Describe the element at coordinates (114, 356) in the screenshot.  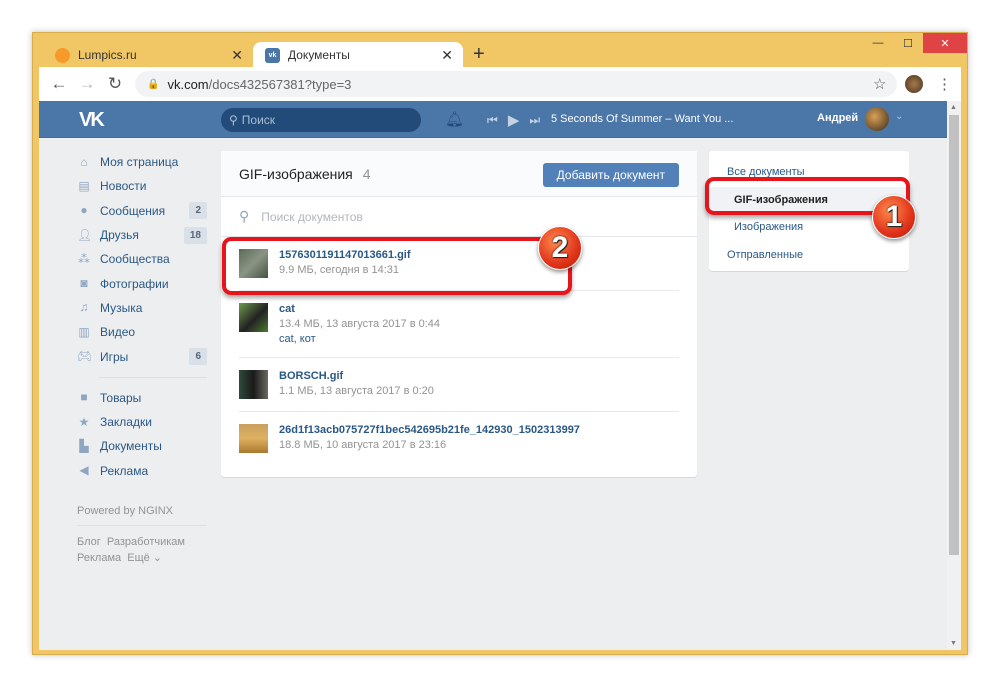
I see `label: Игры` at that location.